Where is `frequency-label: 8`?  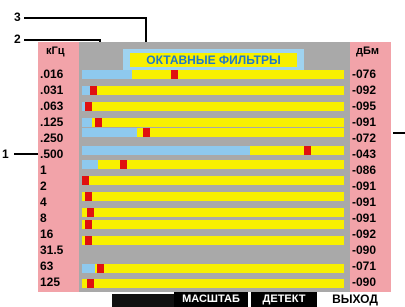 frequency-label: 8 is located at coordinates (43, 218).